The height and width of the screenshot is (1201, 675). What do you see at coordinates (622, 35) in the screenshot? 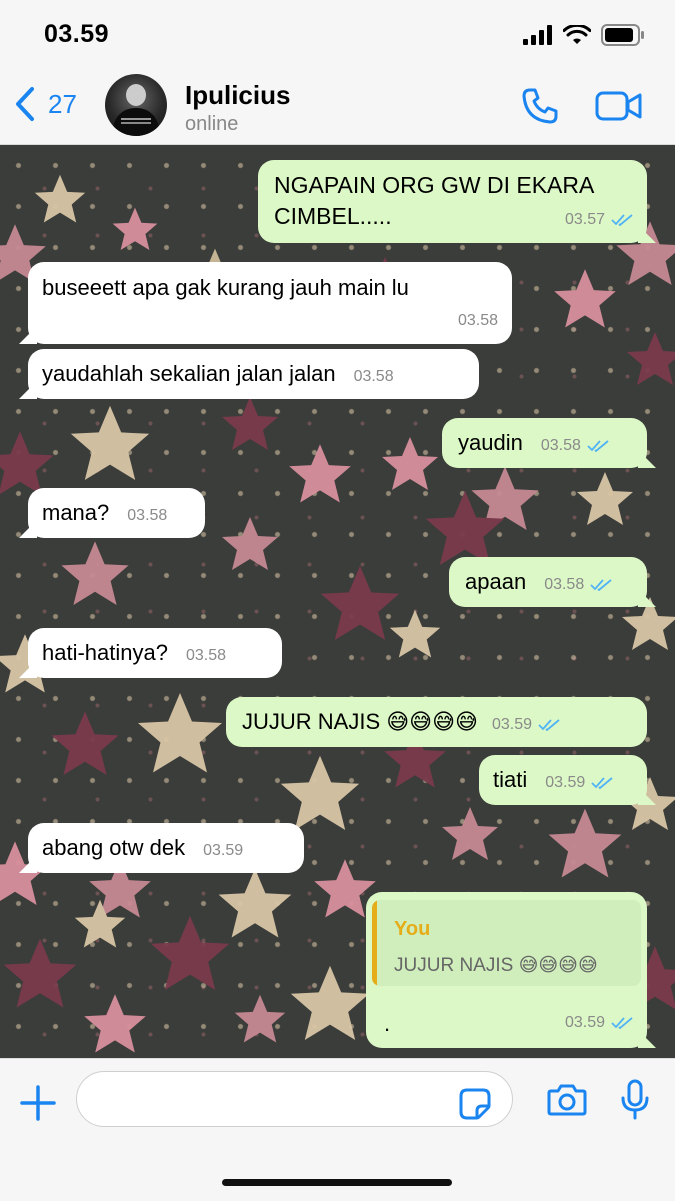
I see `battery-icon` at bounding box center [622, 35].